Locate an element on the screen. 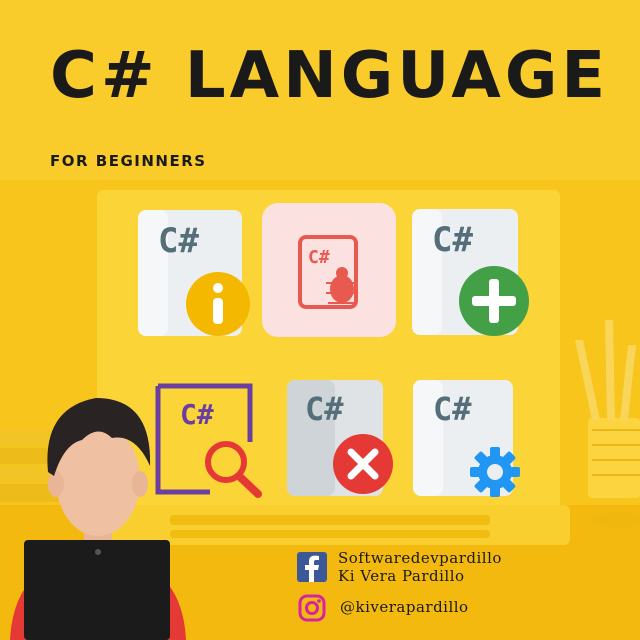  facebook-owner-name: Ki Vera Pardillo is located at coordinates (401, 576).